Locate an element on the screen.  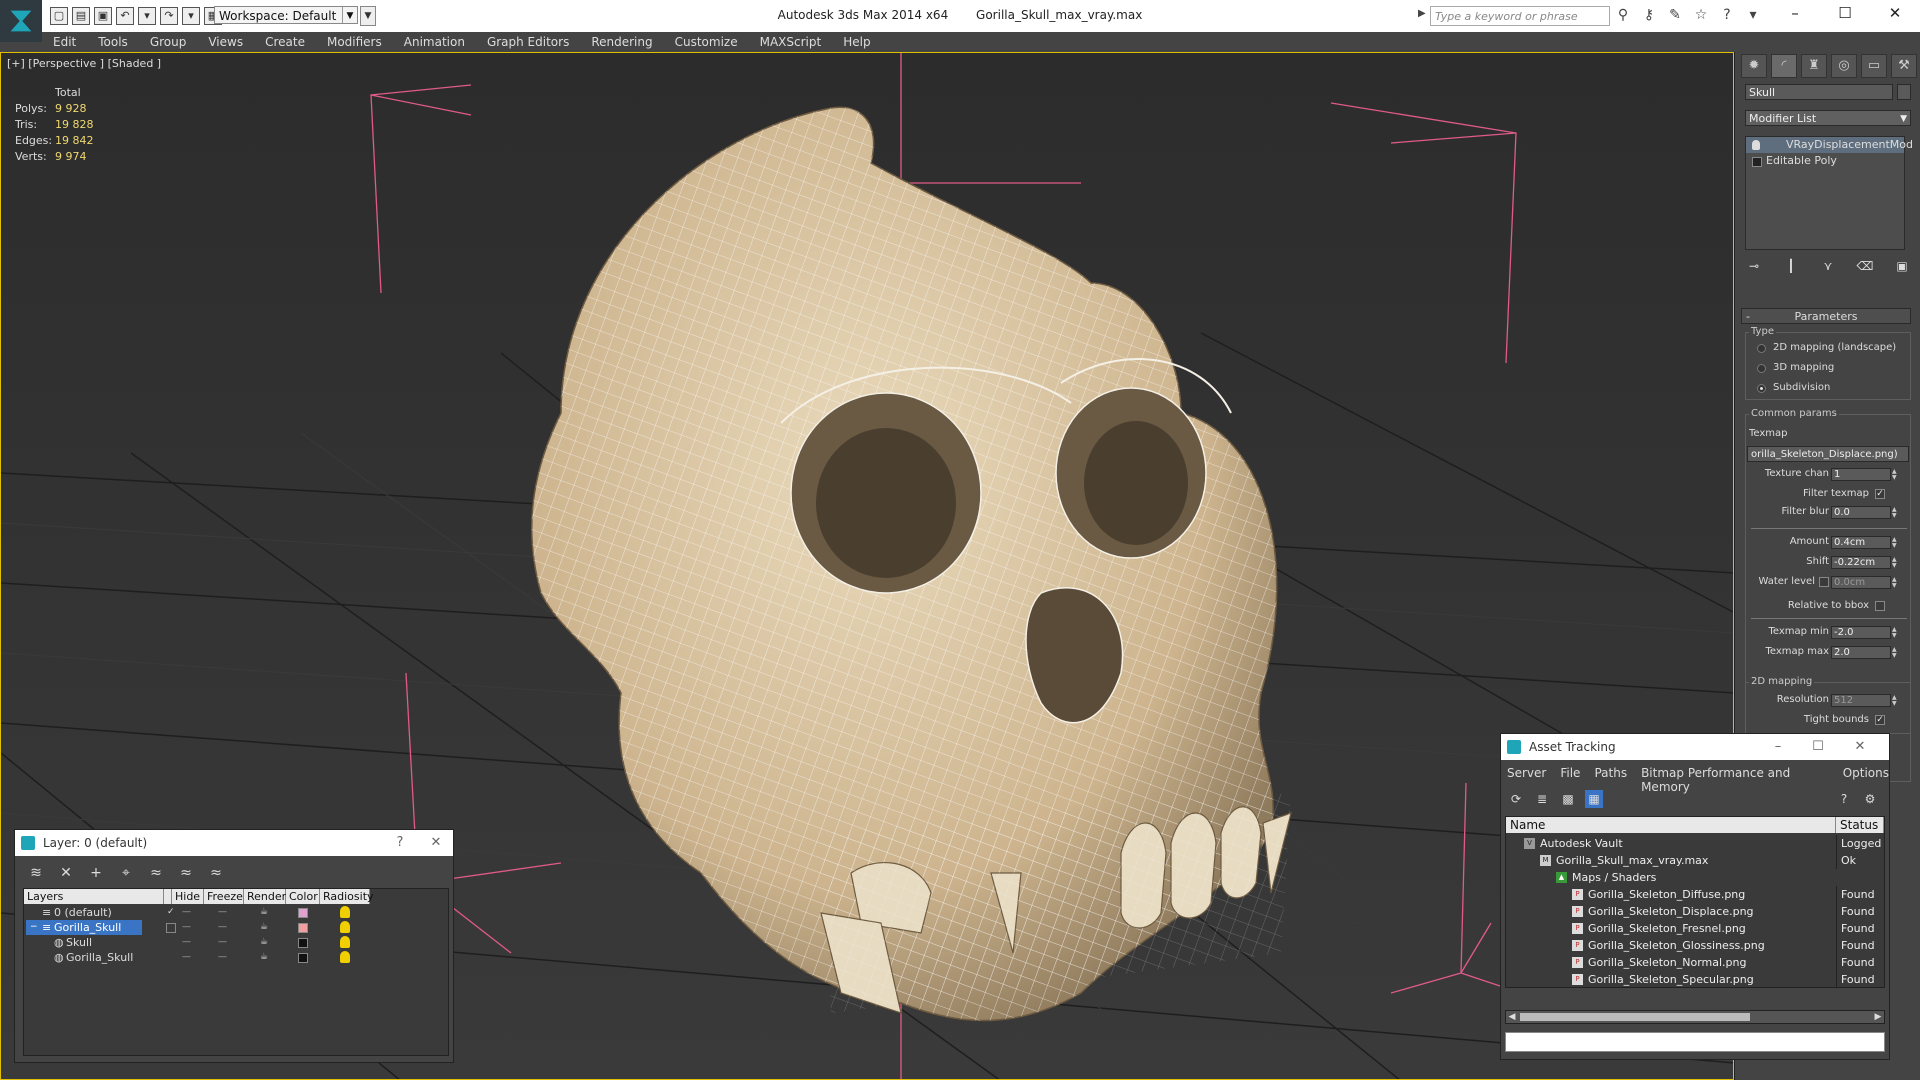
column-header-name: Name is located at coordinates (1671, 825).